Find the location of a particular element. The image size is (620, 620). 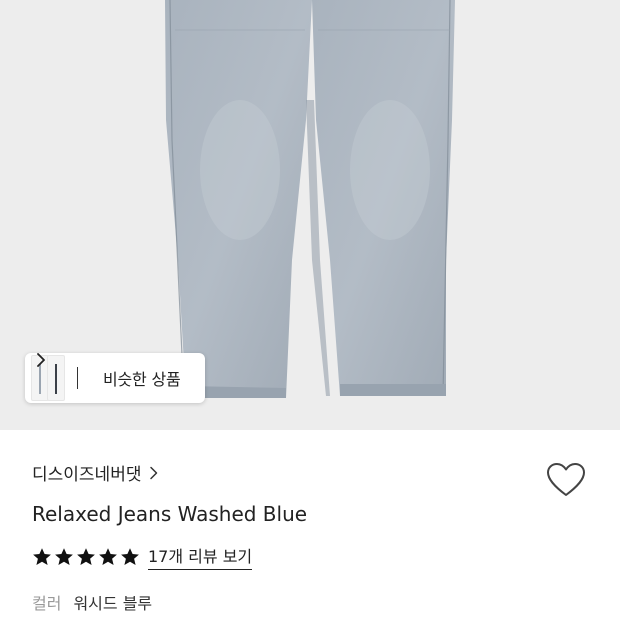

chip-divider is located at coordinates (77, 378).